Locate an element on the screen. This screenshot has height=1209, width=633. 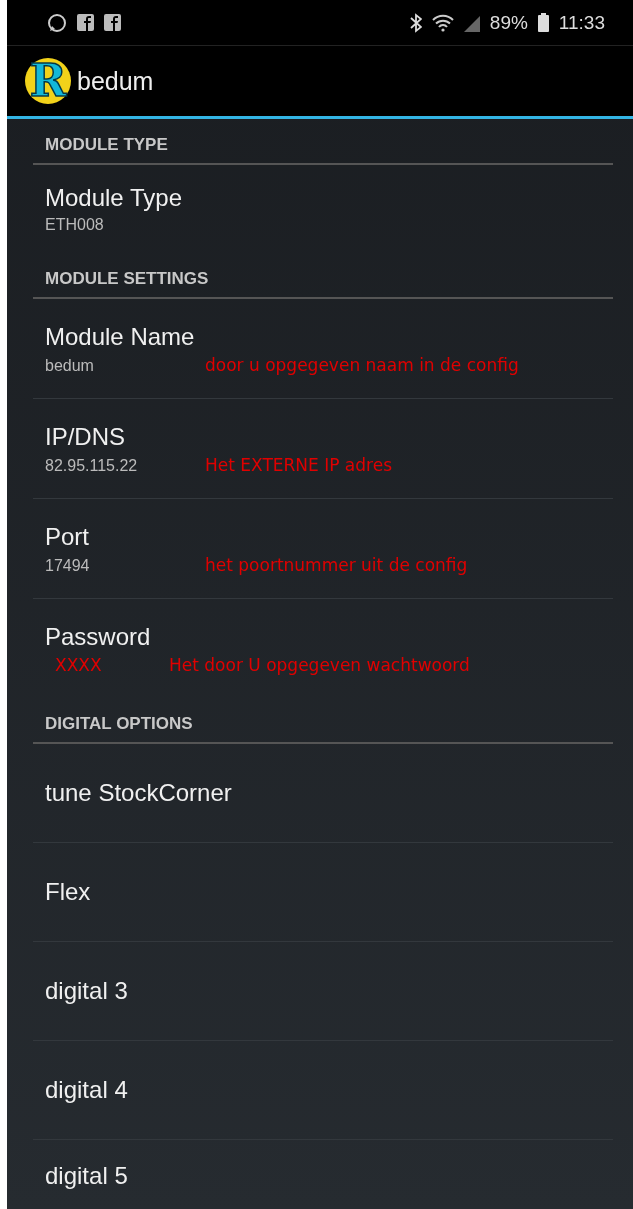
battery-icon is located at coordinates (543, 22).